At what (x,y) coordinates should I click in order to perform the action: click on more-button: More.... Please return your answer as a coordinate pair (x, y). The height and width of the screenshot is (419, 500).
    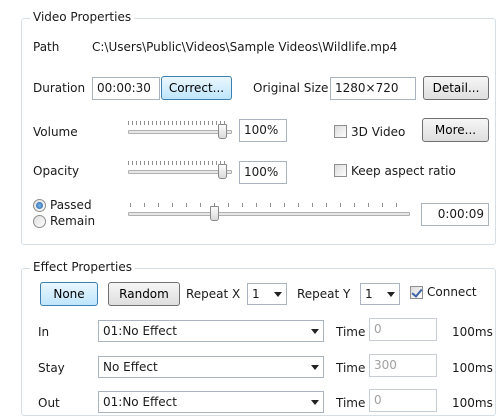
    Looking at the image, I should click on (455, 130).